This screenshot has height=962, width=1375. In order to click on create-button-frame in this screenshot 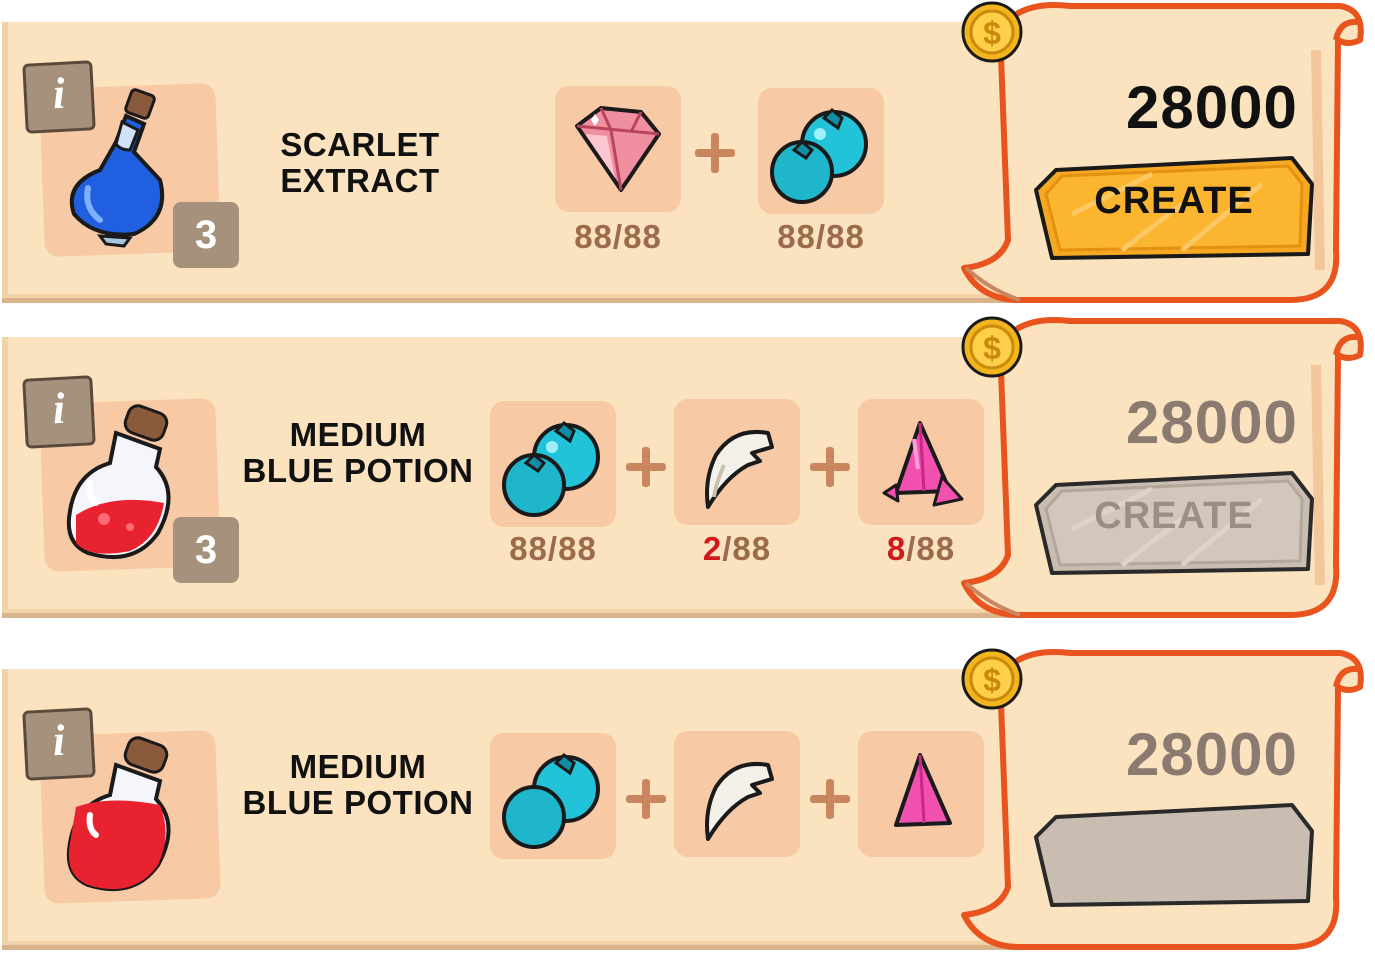, I will do `click(1174, 855)`.